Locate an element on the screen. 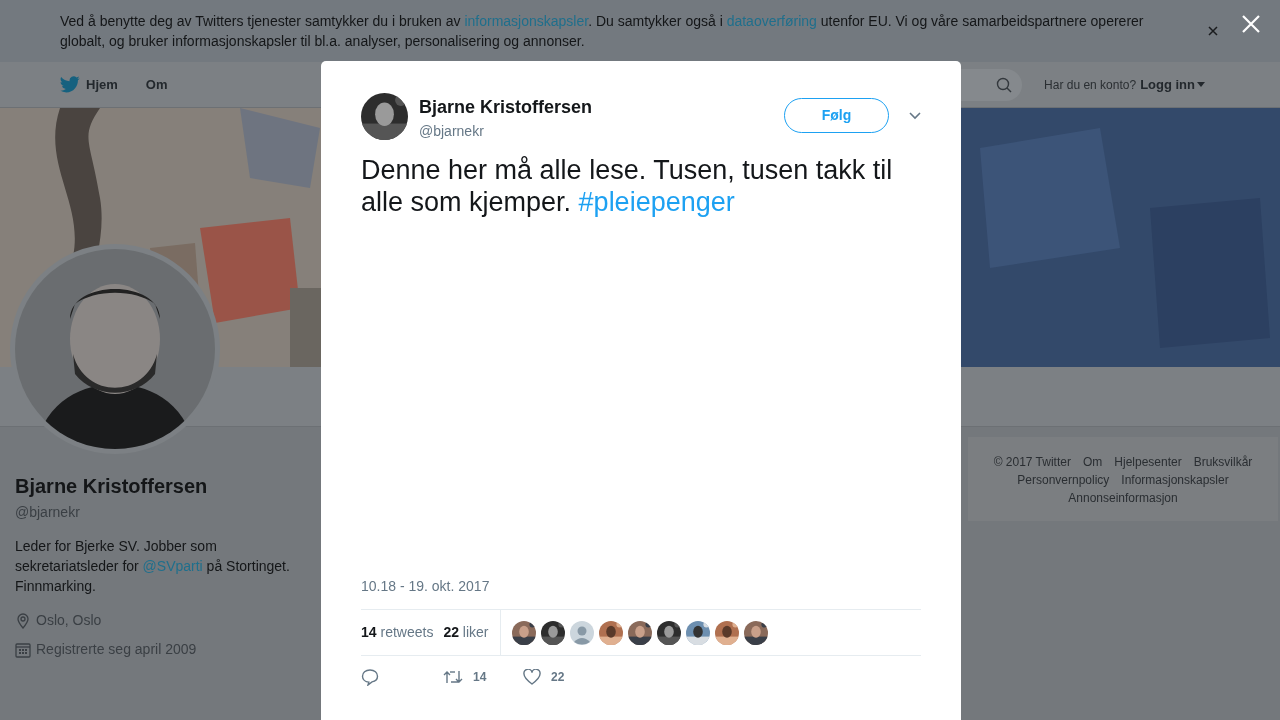 The width and height of the screenshot is (1280, 720). footer-link: Hjelpesenter is located at coordinates (1148, 462).